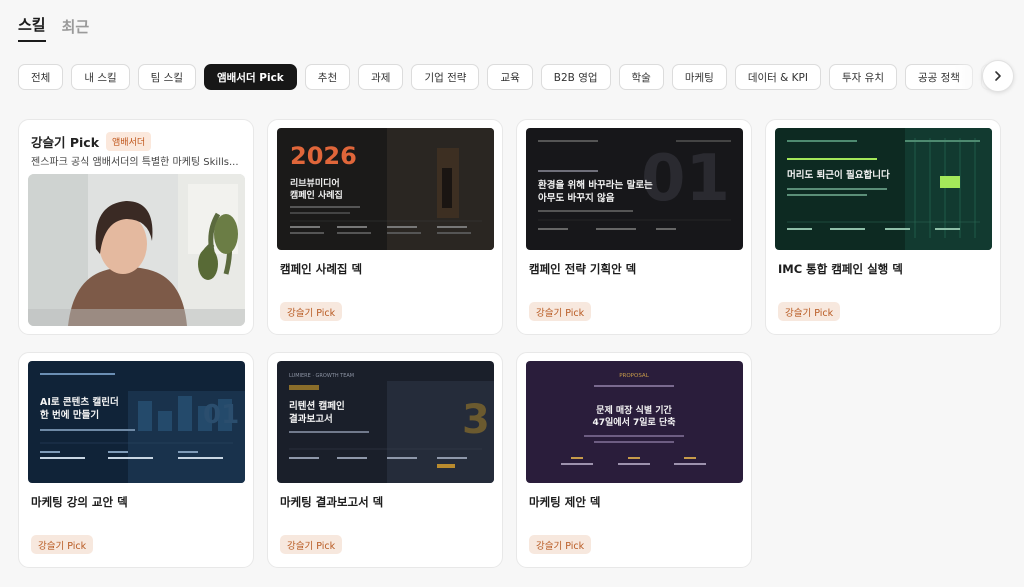 Image resolution: width=1024 pixels, height=587 pixels. Describe the element at coordinates (100, 77) in the screenshot. I see `filter-chip: 내 스킬` at that location.